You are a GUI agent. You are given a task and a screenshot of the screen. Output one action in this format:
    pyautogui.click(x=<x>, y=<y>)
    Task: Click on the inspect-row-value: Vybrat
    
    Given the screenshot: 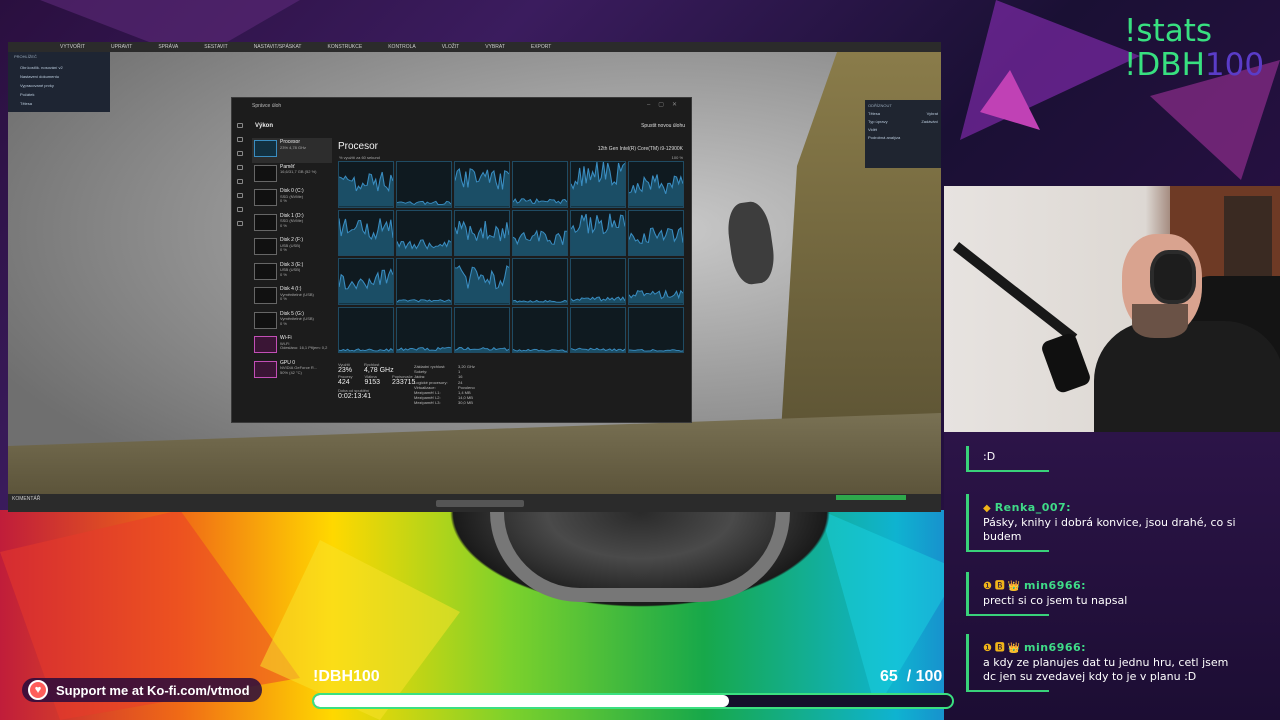 What is the action you would take?
    pyautogui.click(x=932, y=113)
    